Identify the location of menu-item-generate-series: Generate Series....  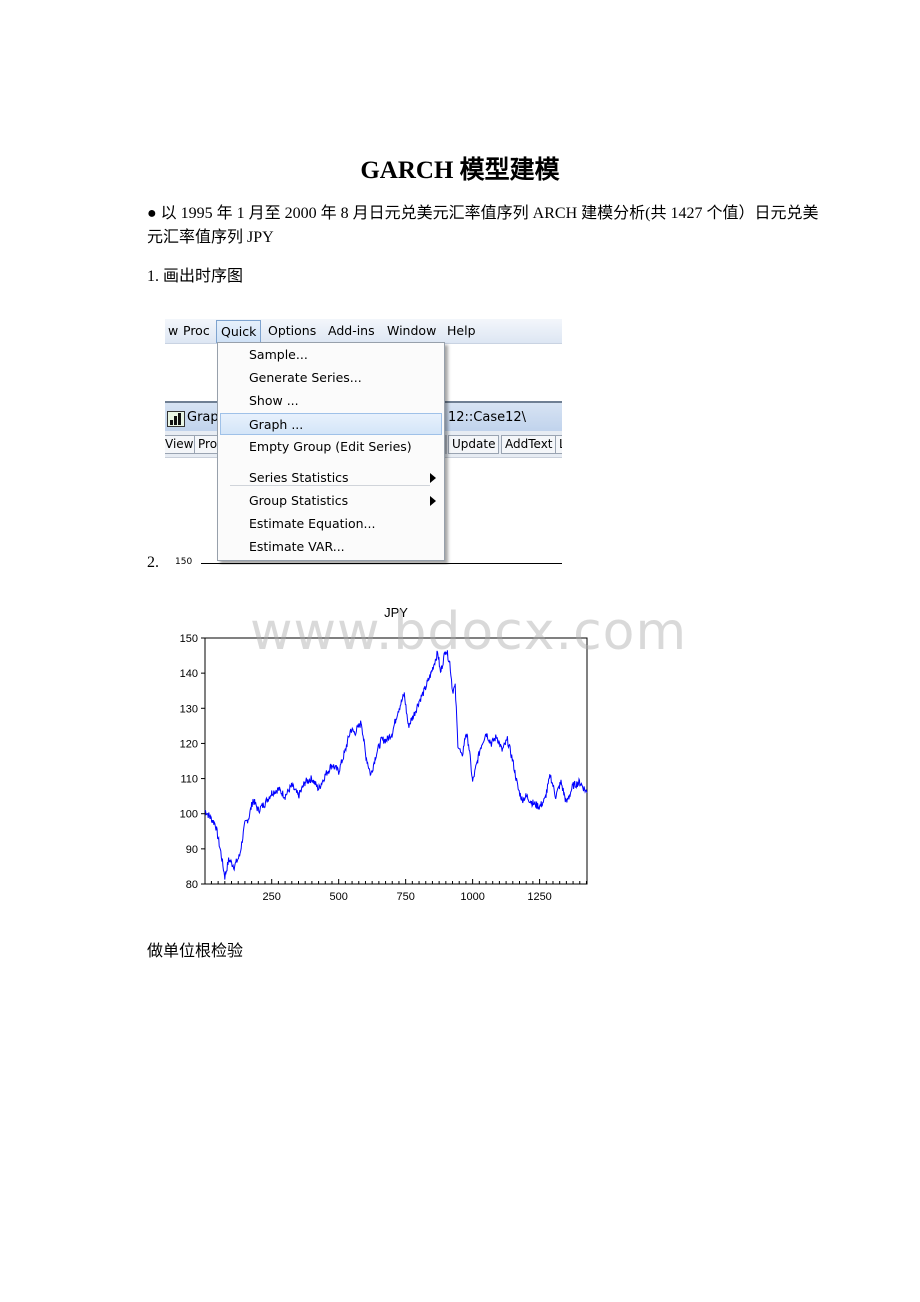
(331, 378).